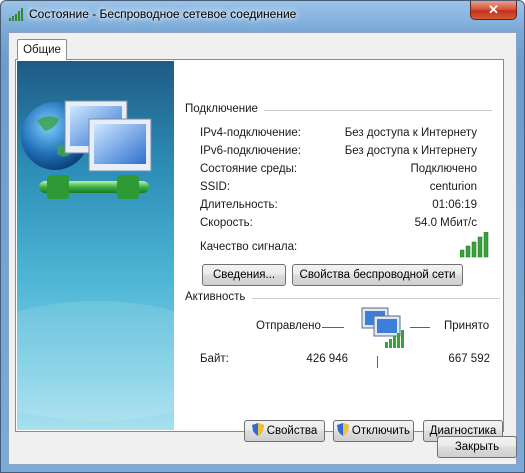 The width and height of the screenshot is (525, 473). I want to click on signal-strength-icon, so click(474, 245).